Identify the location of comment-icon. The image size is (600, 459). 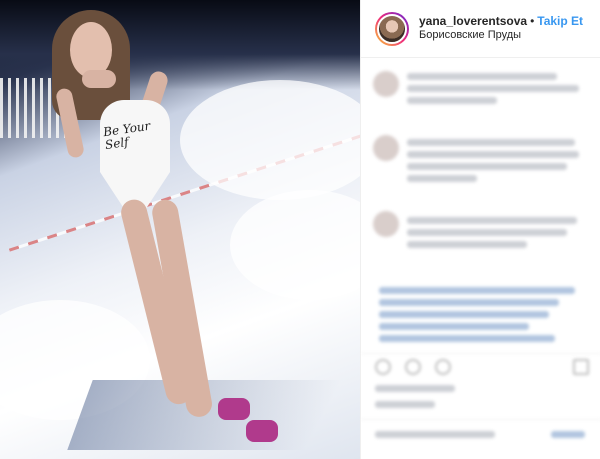
(413, 367).